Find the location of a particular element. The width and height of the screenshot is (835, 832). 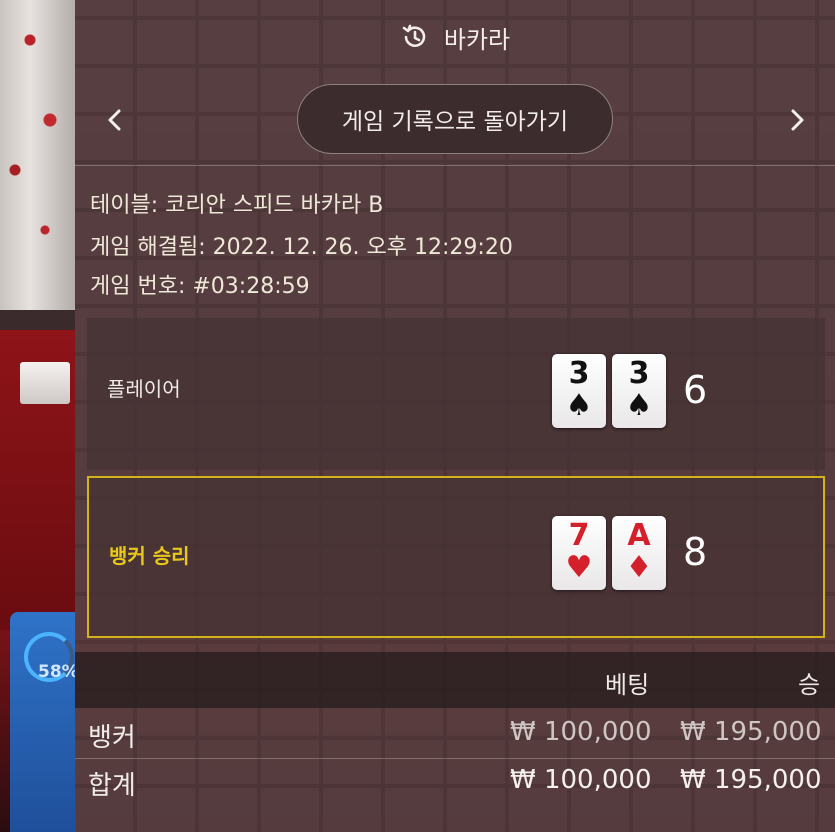

history-icon is located at coordinates (415, 37).